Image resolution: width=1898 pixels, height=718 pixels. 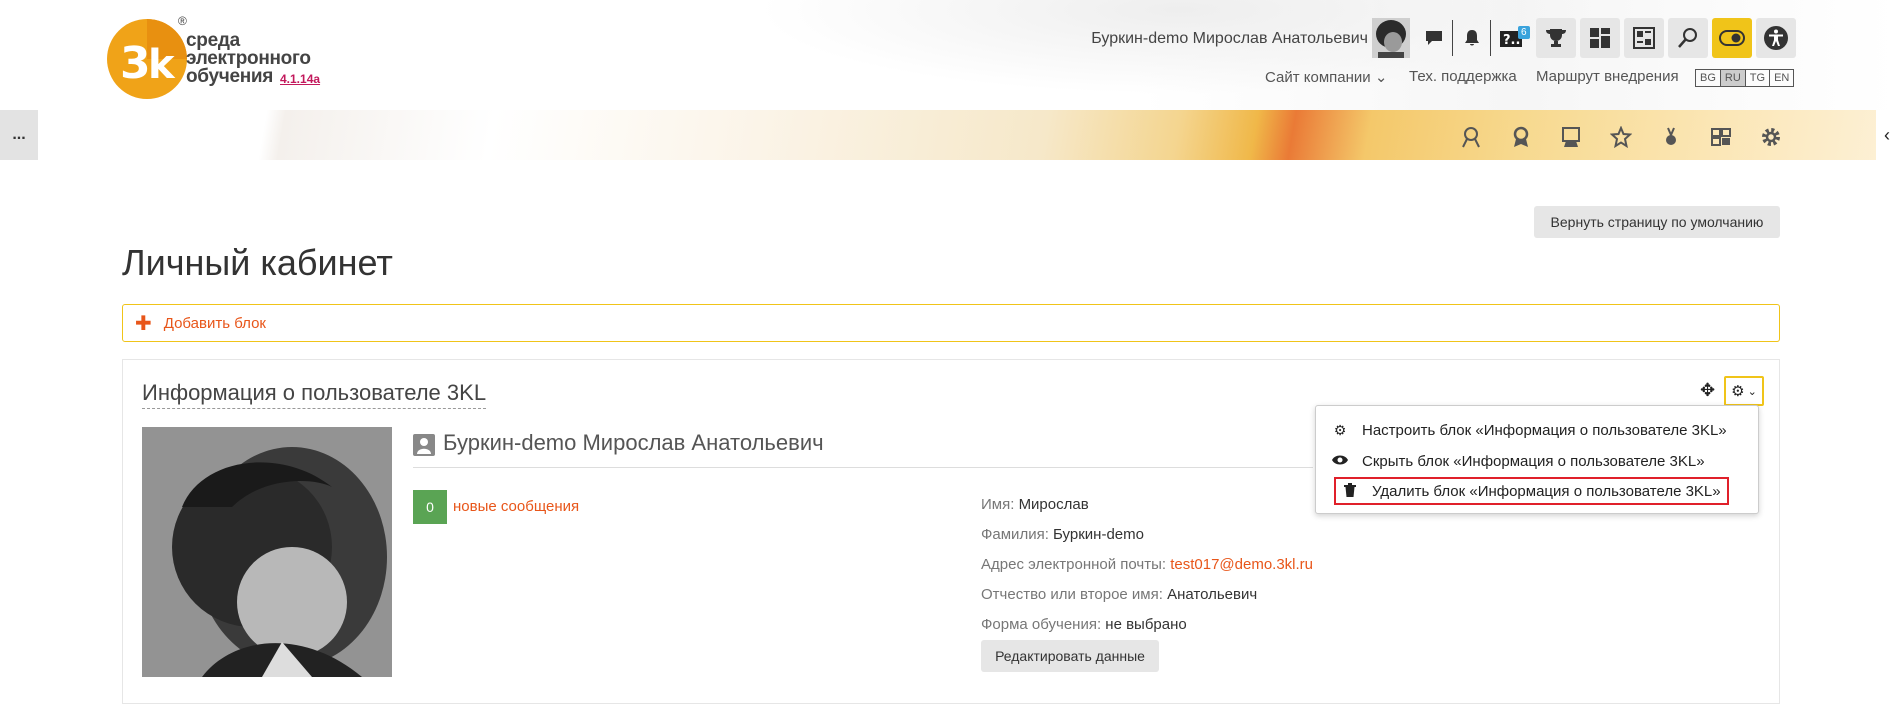 I want to click on company-site-label: Сайт компании, so click(x=1318, y=77).